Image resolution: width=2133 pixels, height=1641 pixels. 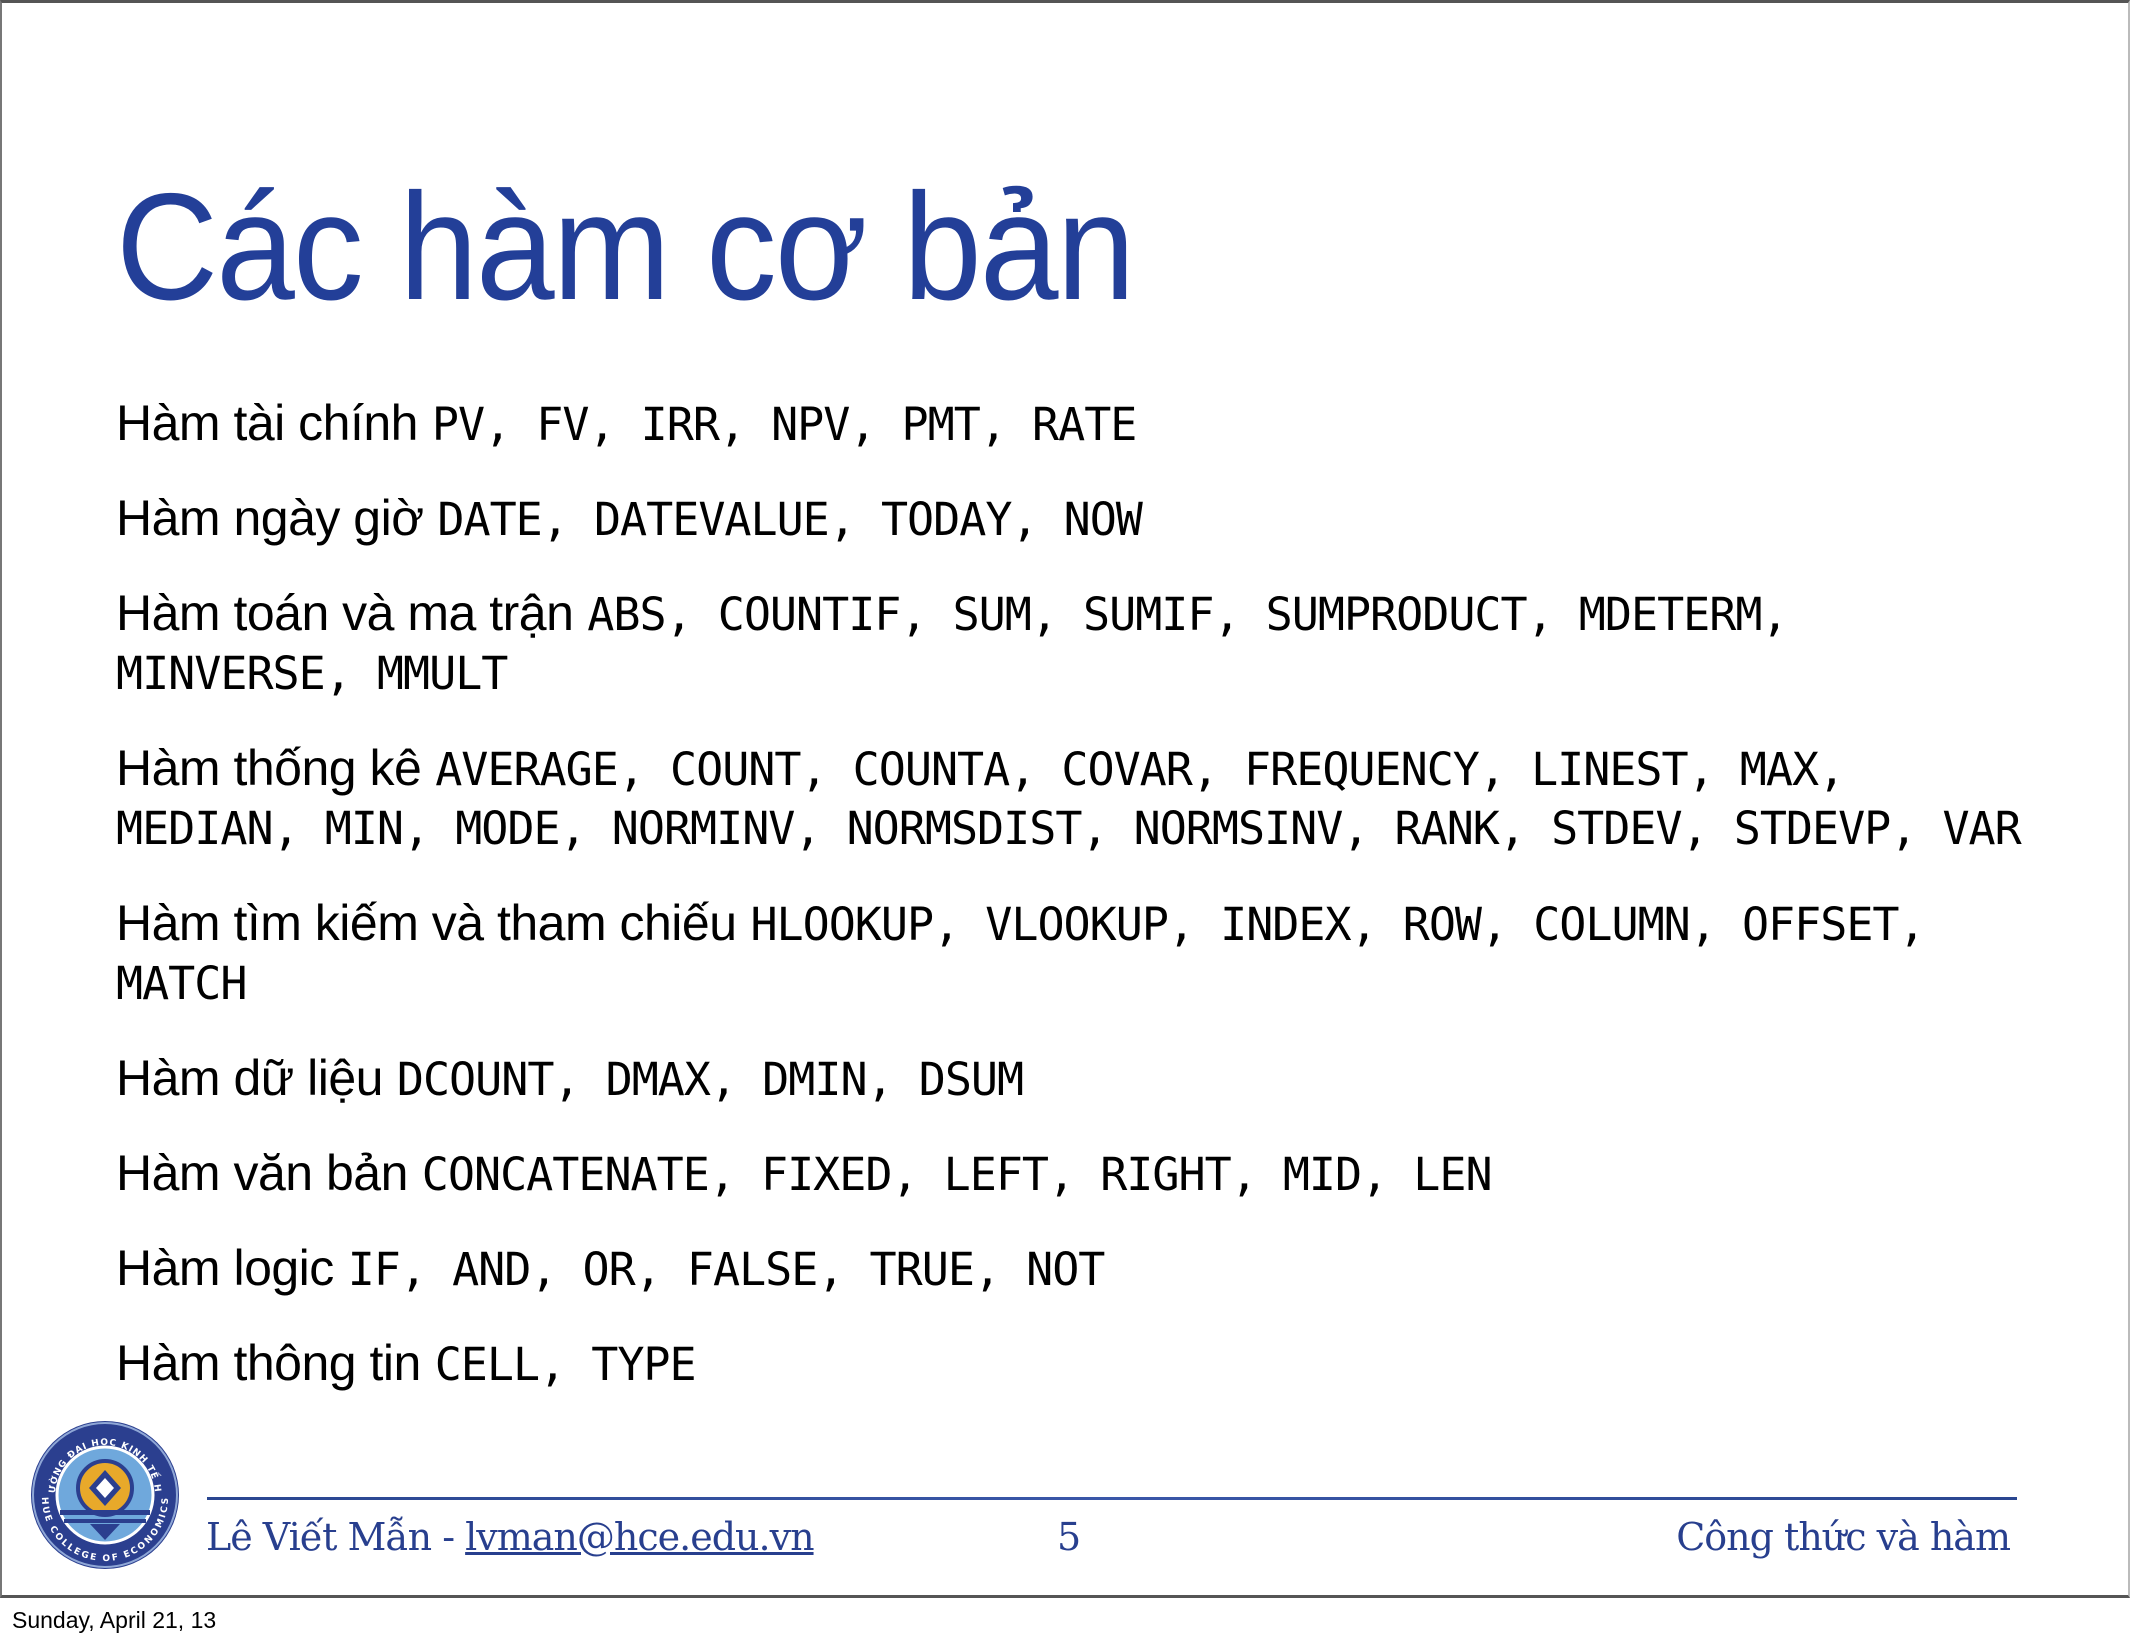 I want to click on category-label: Hàm thông tin, so click(x=268, y=1363).